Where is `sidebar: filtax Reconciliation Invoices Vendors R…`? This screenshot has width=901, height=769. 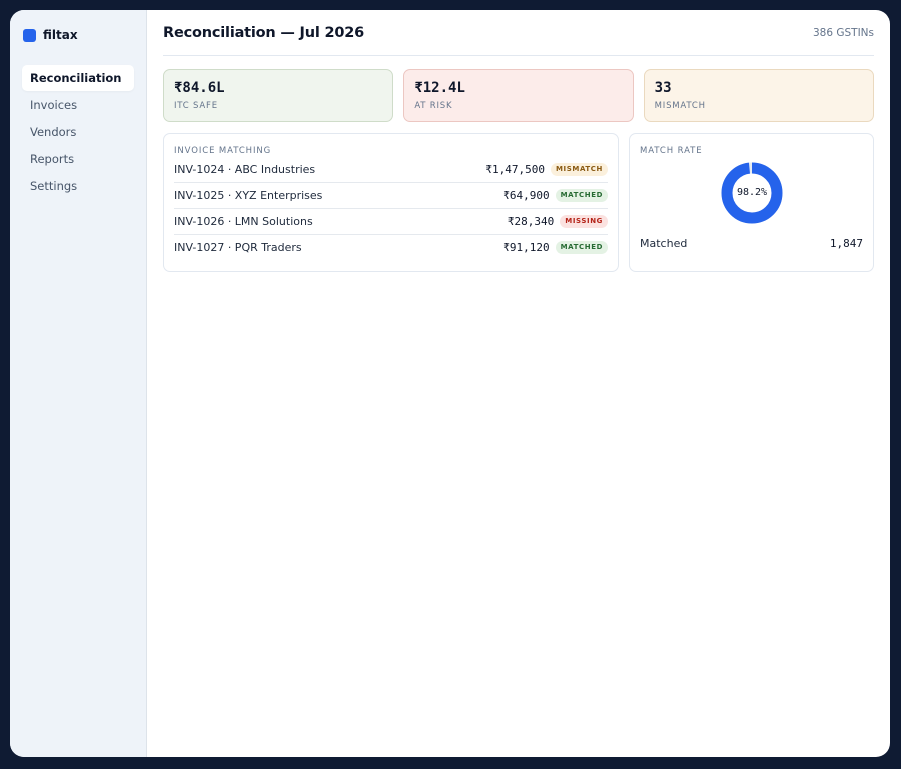
sidebar: filtax Reconciliation Invoices Vendors R… is located at coordinates (78, 383).